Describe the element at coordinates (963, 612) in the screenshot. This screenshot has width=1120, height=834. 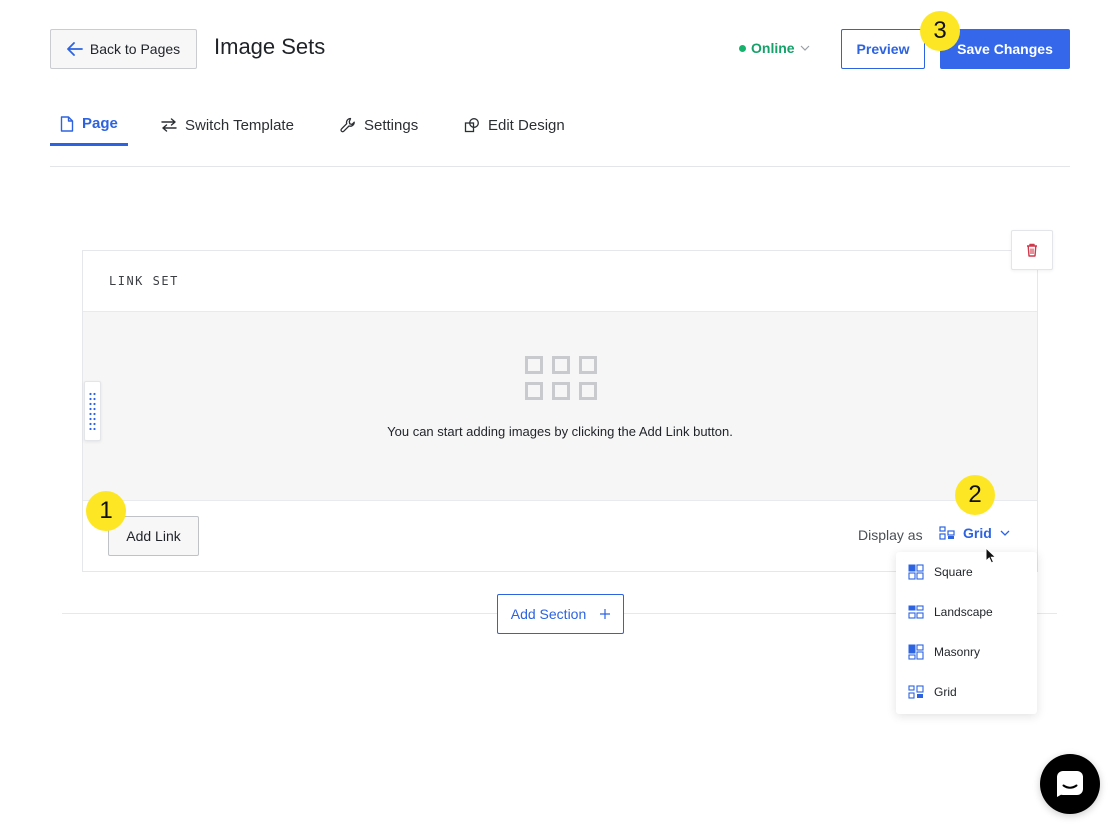
I see `display-option-label: Landscape` at that location.